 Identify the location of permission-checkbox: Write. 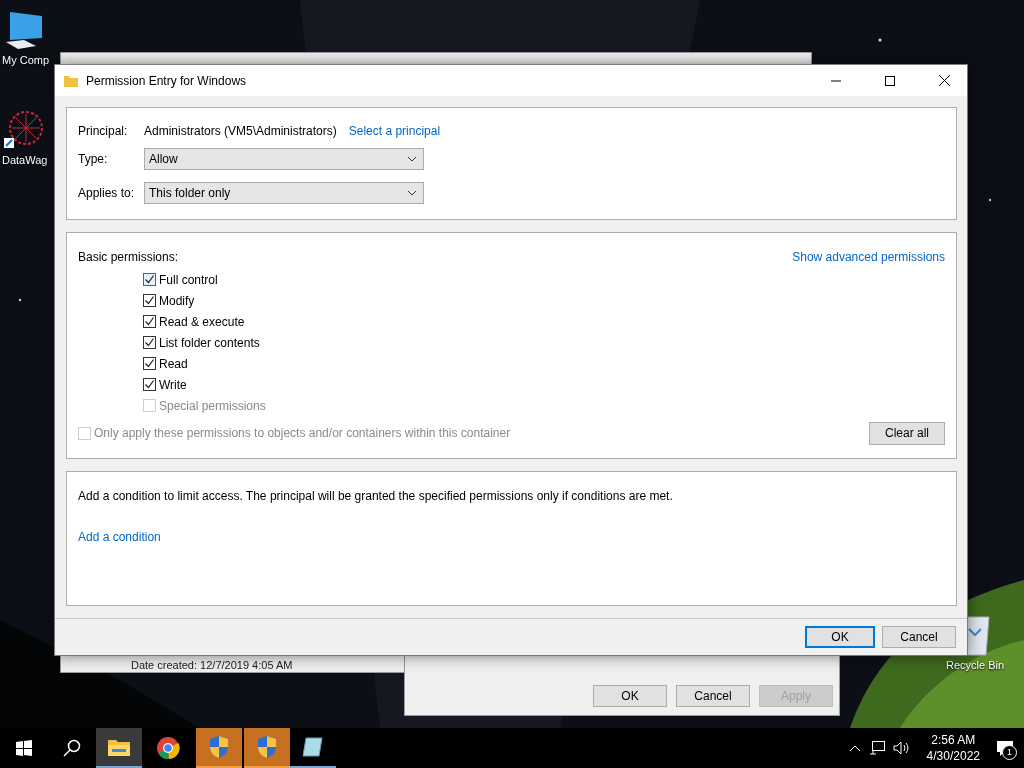
(544, 384).